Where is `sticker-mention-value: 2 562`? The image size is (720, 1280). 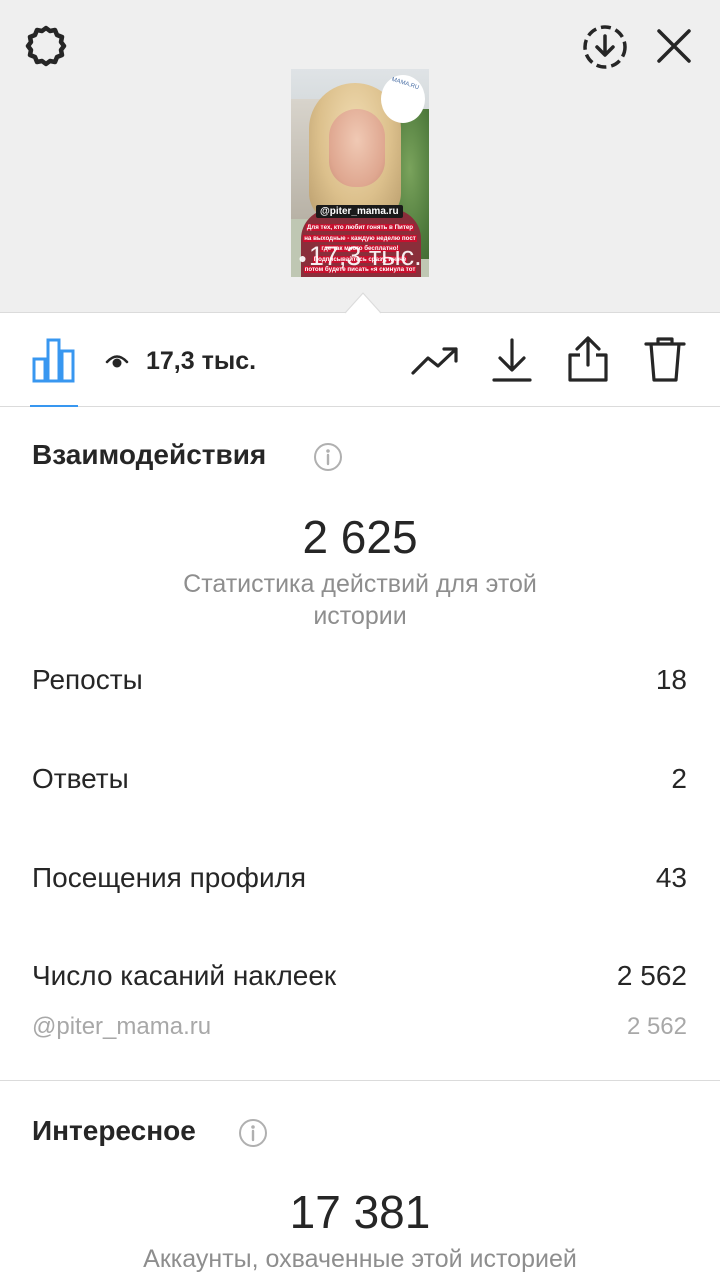 sticker-mention-value: 2 562 is located at coordinates (656, 1026).